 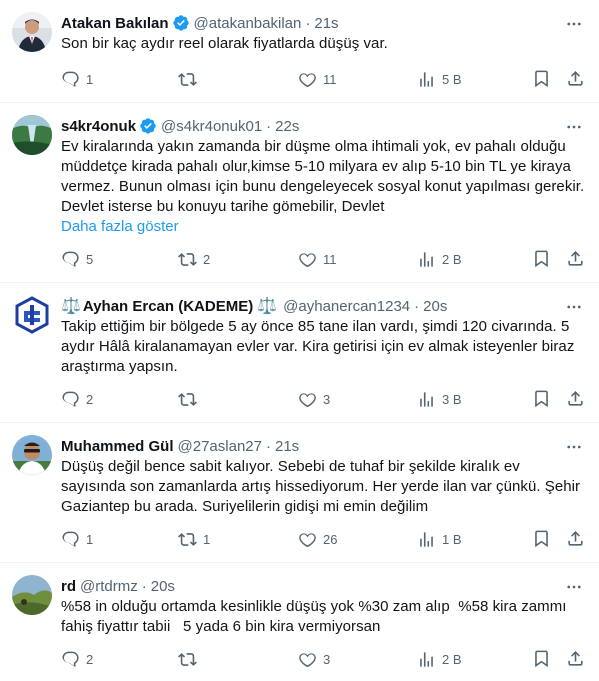 What do you see at coordinates (452, 79) in the screenshot?
I see `view-count: 5 B` at bounding box center [452, 79].